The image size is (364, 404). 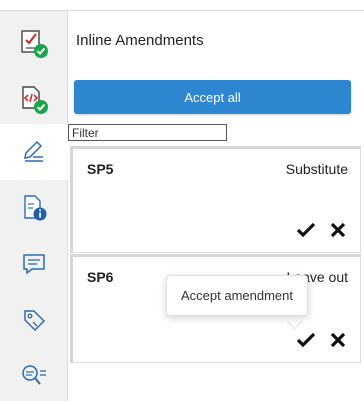 What do you see at coordinates (140, 40) in the screenshot?
I see `panel-title: Inline Amendments` at bounding box center [140, 40].